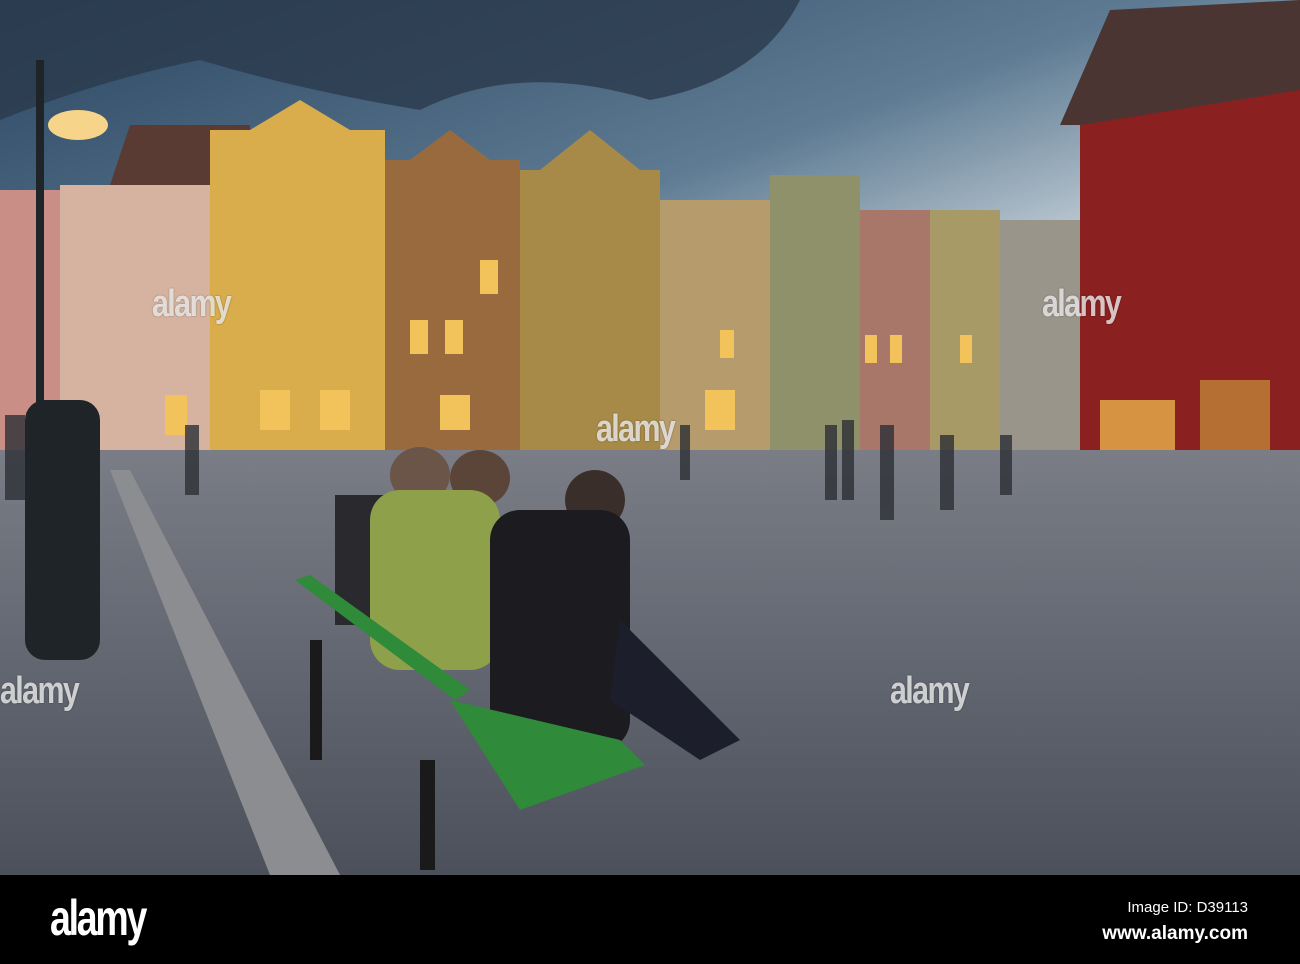  I want to click on site-url: www.alamy.com, so click(1175, 934).